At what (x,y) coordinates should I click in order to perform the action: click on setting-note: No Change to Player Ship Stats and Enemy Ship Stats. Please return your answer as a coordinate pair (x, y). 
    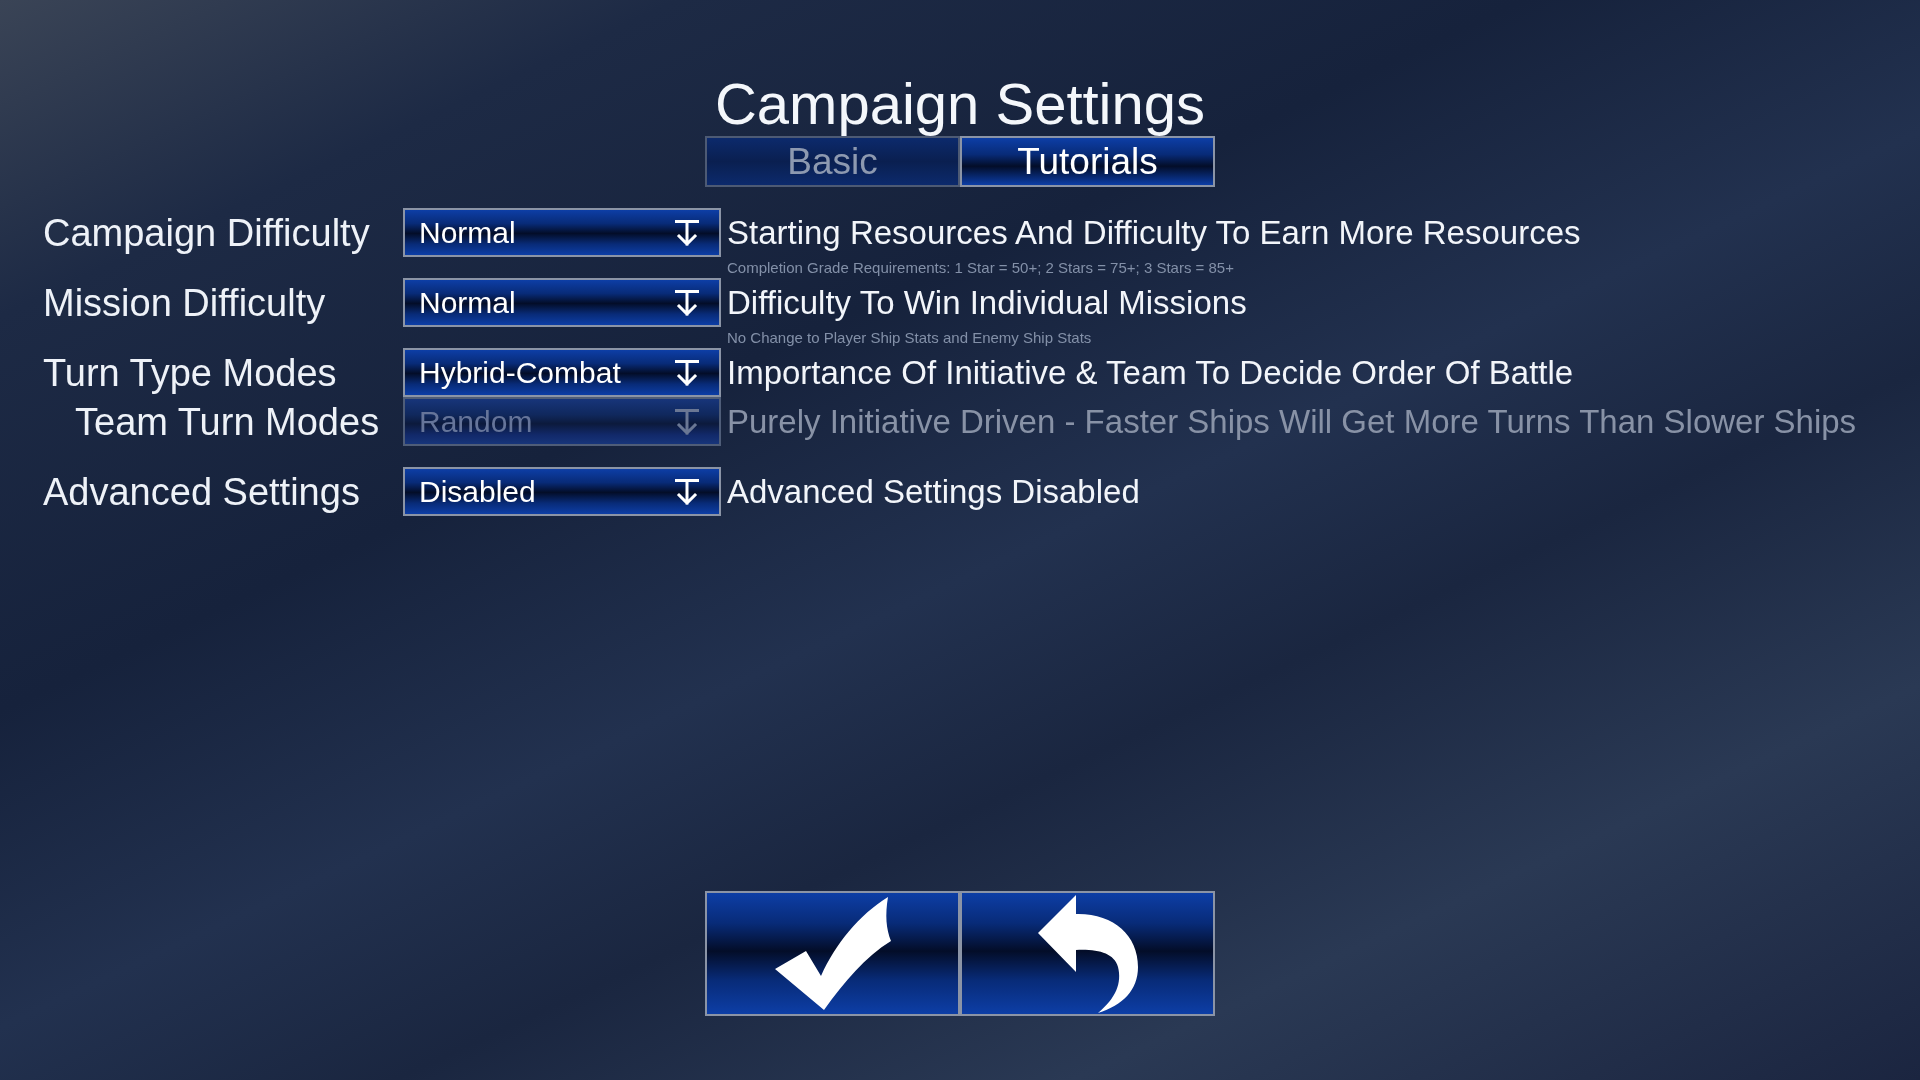
    Looking at the image, I should click on (909, 337).